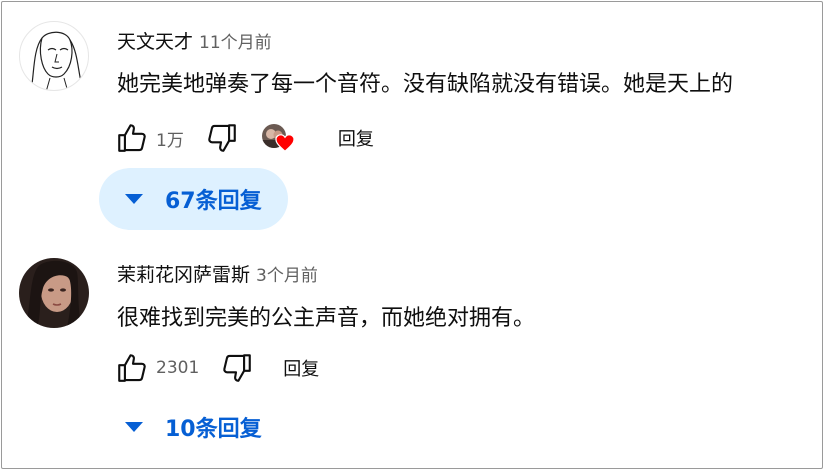  I want to click on author-name: 天文天才, so click(155, 40).